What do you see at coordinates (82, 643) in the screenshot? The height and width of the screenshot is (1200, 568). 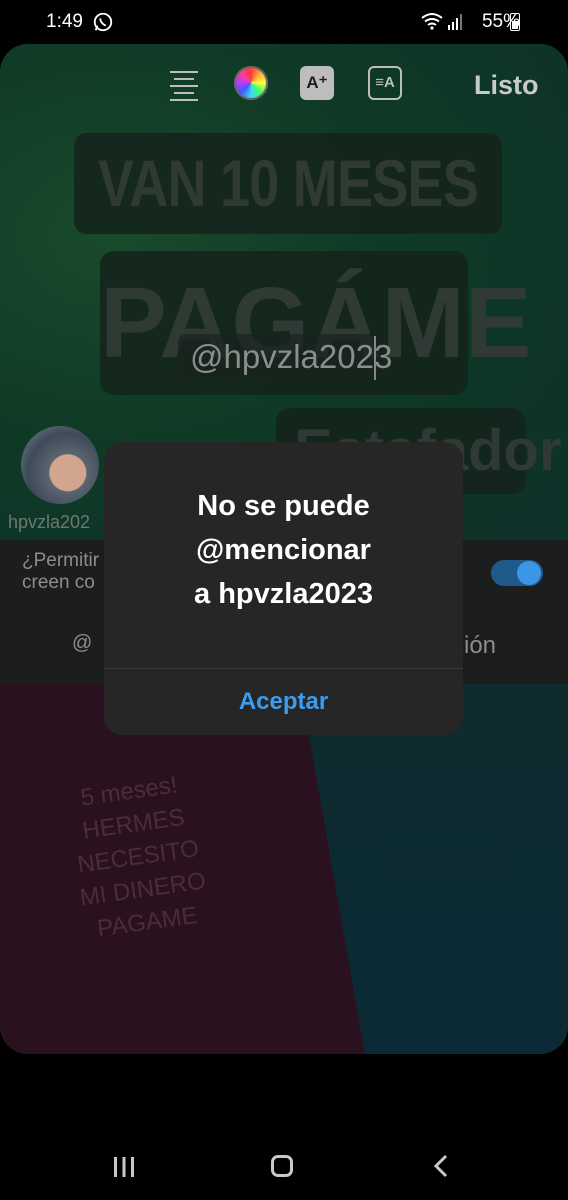 I see `tab-mention: @` at bounding box center [82, 643].